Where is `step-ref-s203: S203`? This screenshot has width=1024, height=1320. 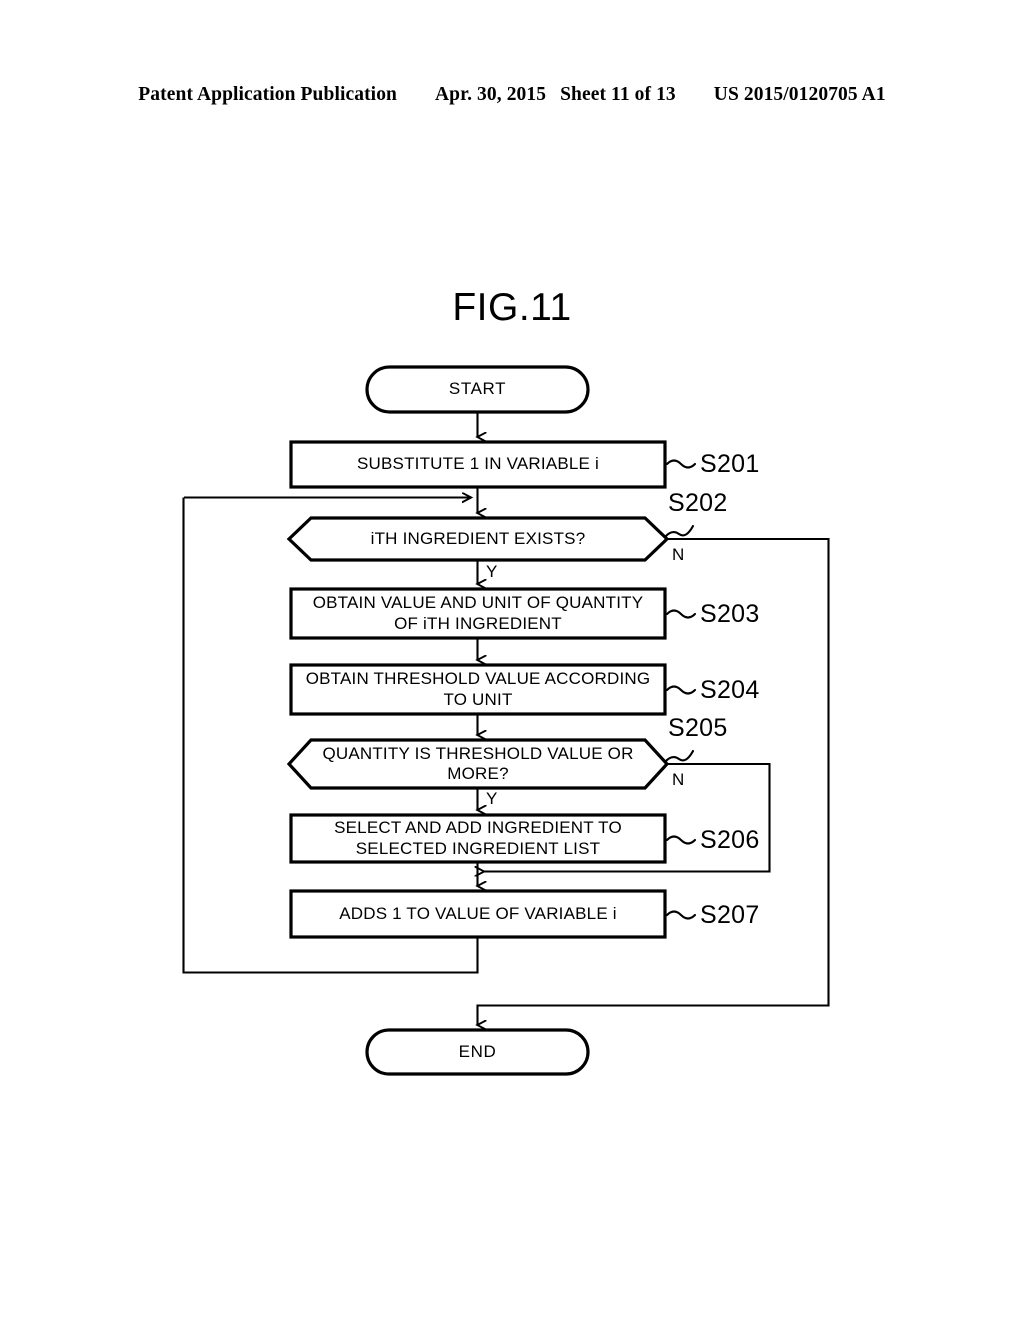 step-ref-s203: S203 is located at coordinates (730, 614).